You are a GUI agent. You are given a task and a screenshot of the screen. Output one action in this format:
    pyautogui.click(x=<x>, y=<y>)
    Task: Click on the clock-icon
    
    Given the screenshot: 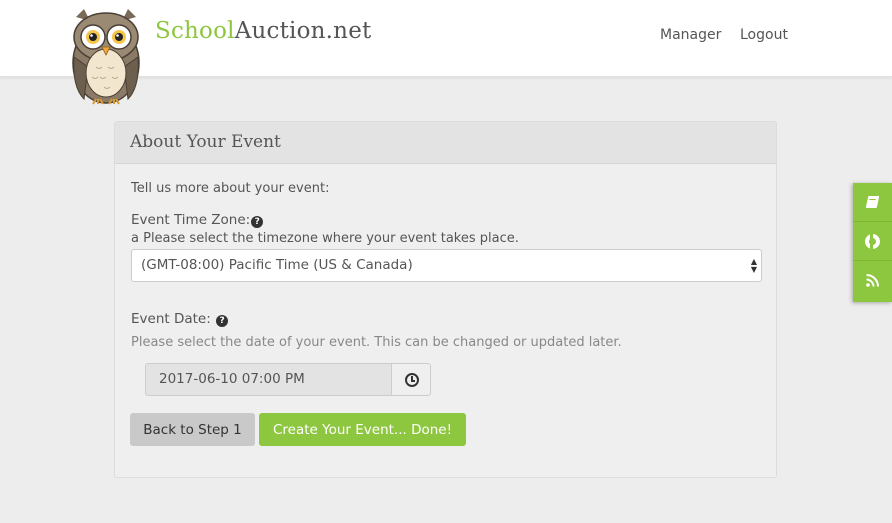 What is the action you would take?
    pyautogui.click(x=412, y=380)
    